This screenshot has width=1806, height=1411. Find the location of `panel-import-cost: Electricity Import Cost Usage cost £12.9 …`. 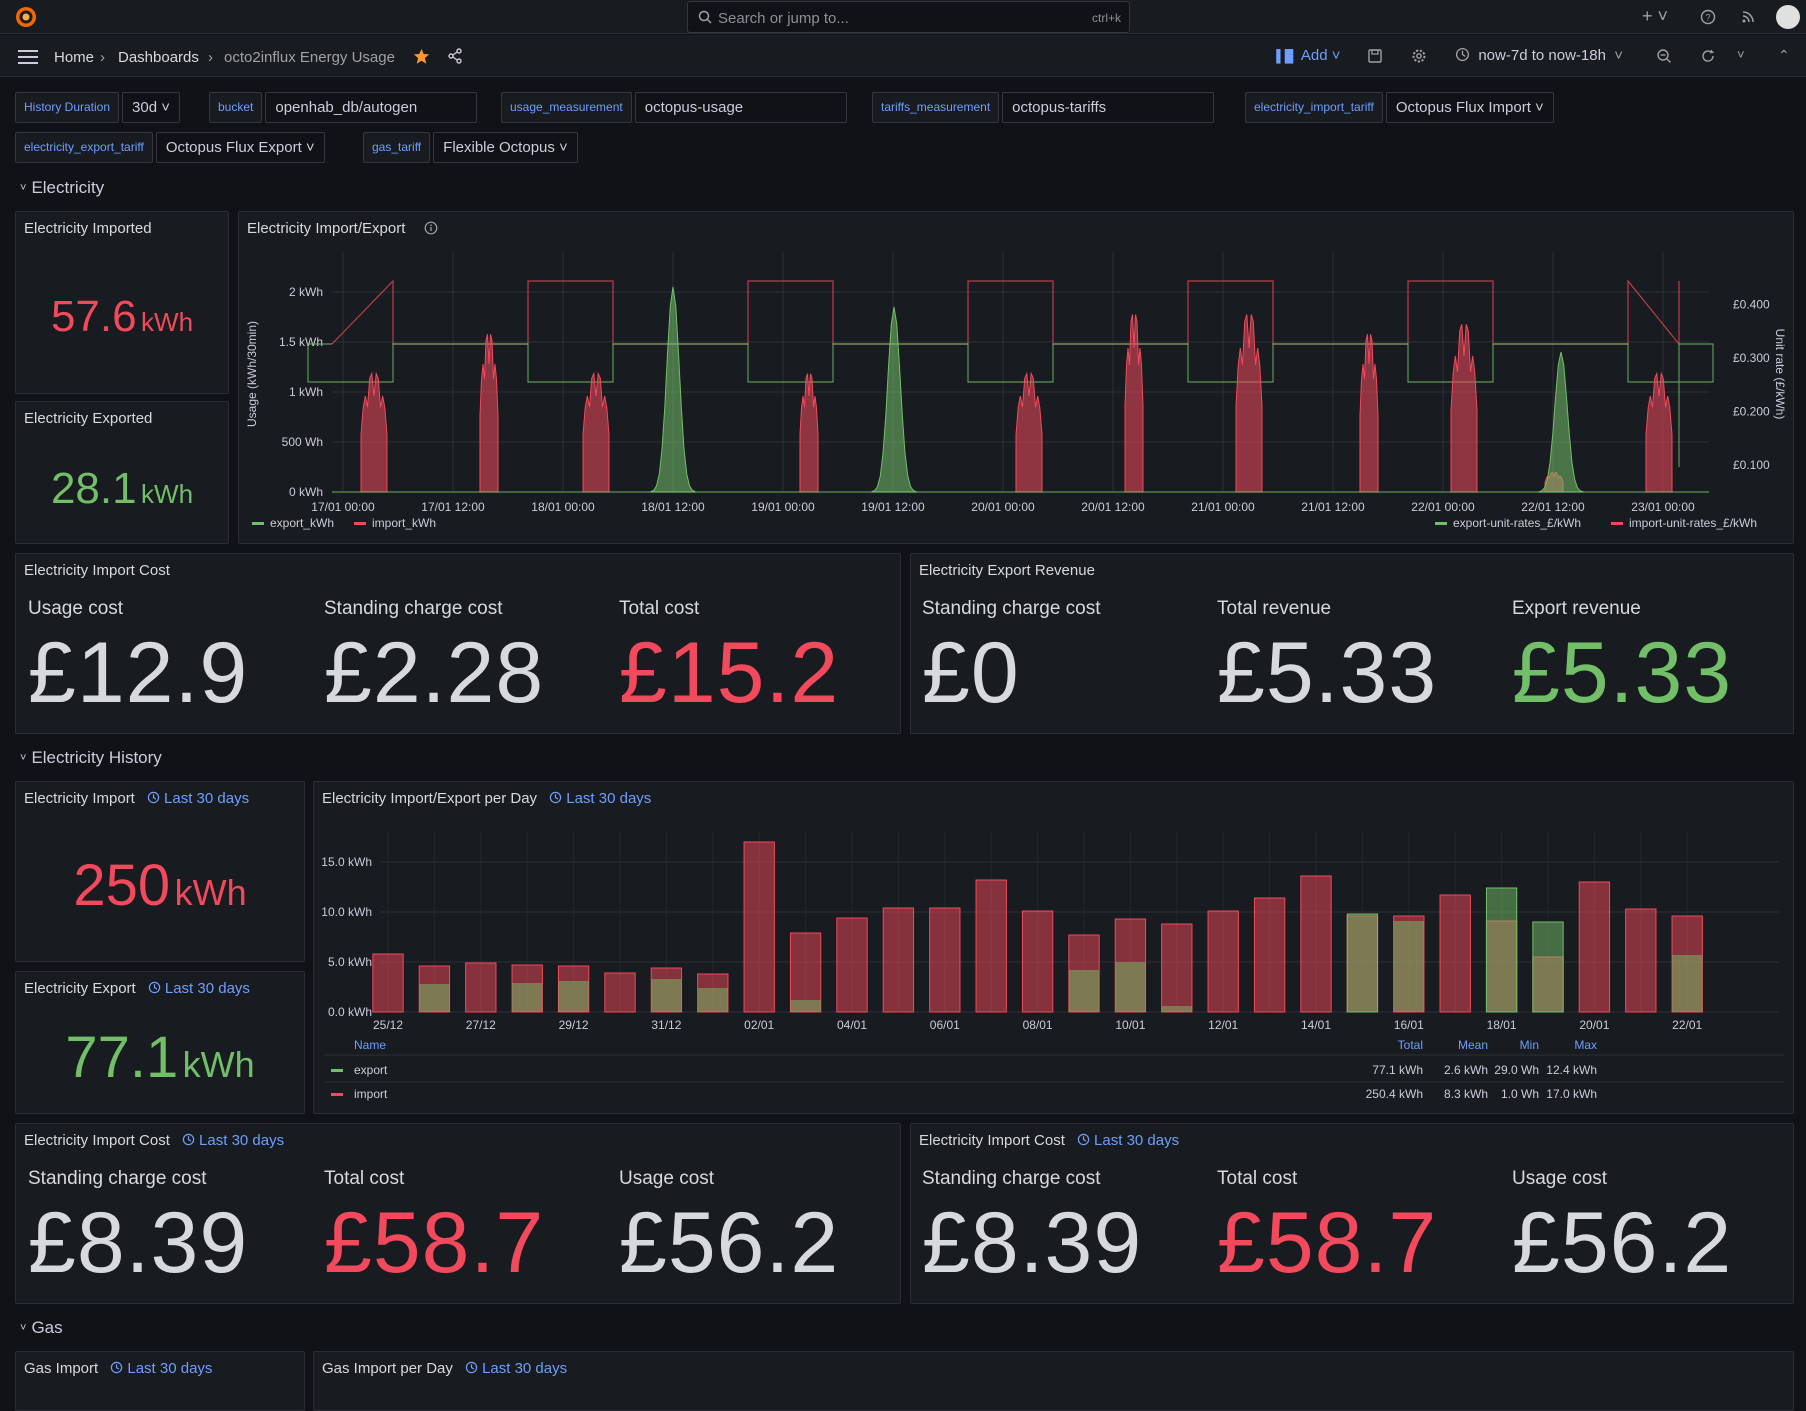

panel-import-cost: Electricity Import Cost Usage cost £12.9 … is located at coordinates (458, 643).